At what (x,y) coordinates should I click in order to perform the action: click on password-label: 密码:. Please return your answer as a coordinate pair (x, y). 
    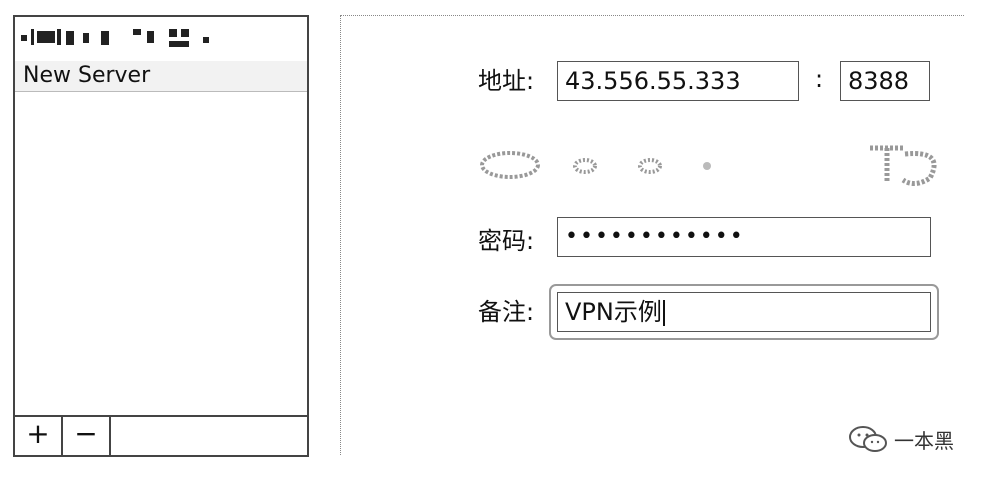
    Looking at the image, I should click on (506, 241).